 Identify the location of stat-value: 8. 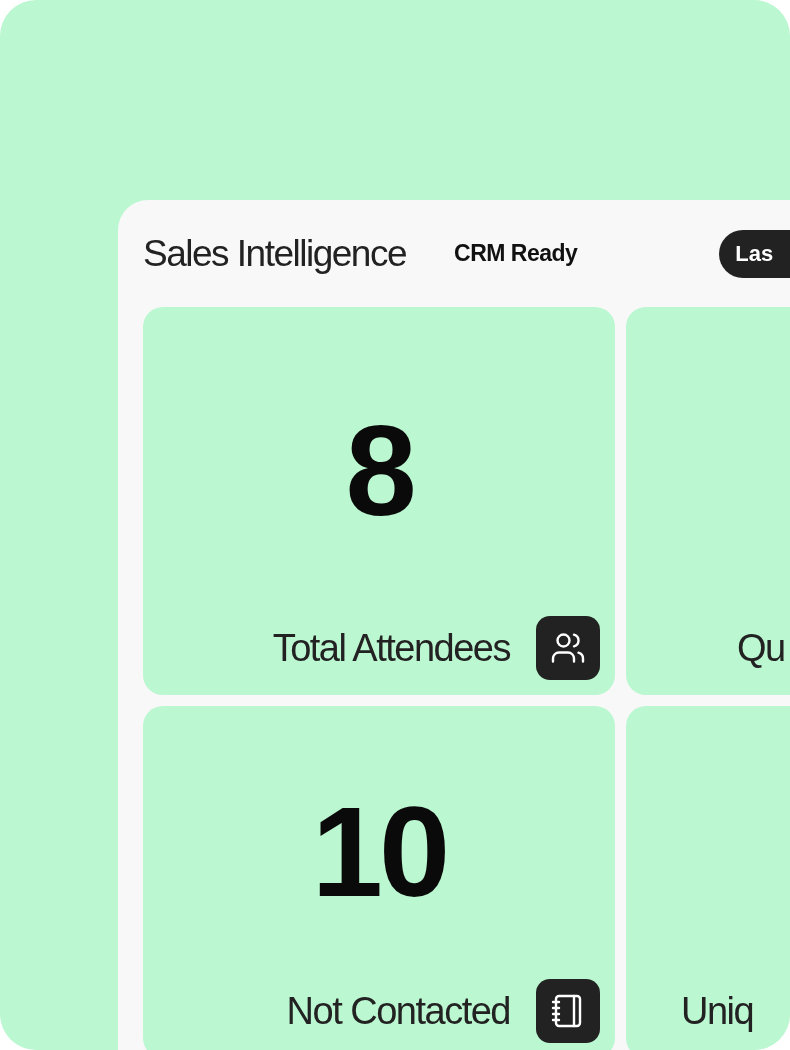
(379, 471).